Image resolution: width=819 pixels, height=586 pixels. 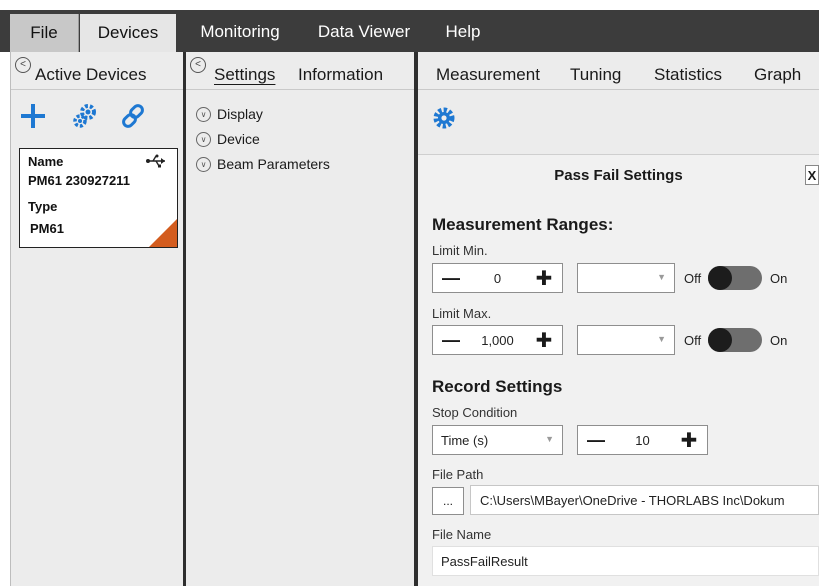 I want to click on file-name-label: File Name, so click(x=462, y=534).